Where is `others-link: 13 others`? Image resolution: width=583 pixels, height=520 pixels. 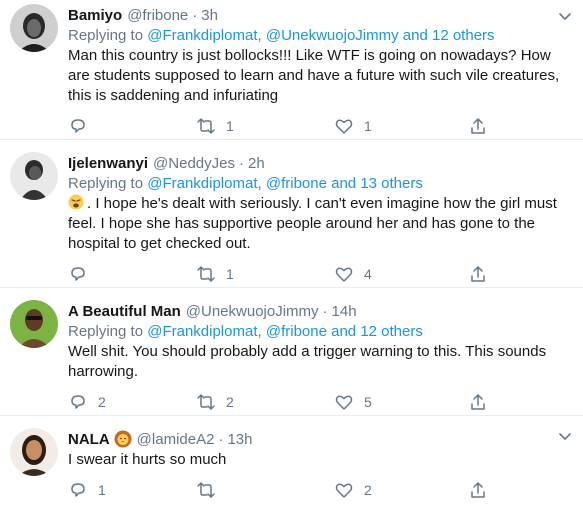 others-link: 13 others is located at coordinates (391, 183).